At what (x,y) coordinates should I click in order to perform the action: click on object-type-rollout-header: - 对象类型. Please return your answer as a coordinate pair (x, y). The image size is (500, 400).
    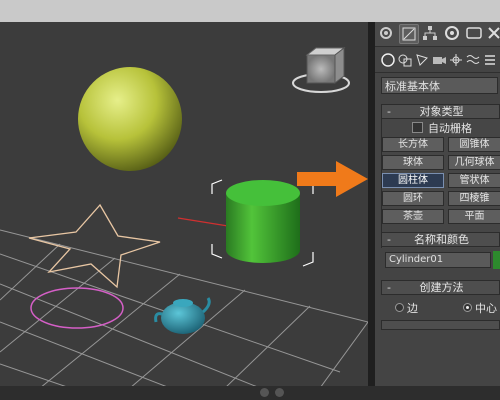
    Looking at the image, I should click on (440, 111).